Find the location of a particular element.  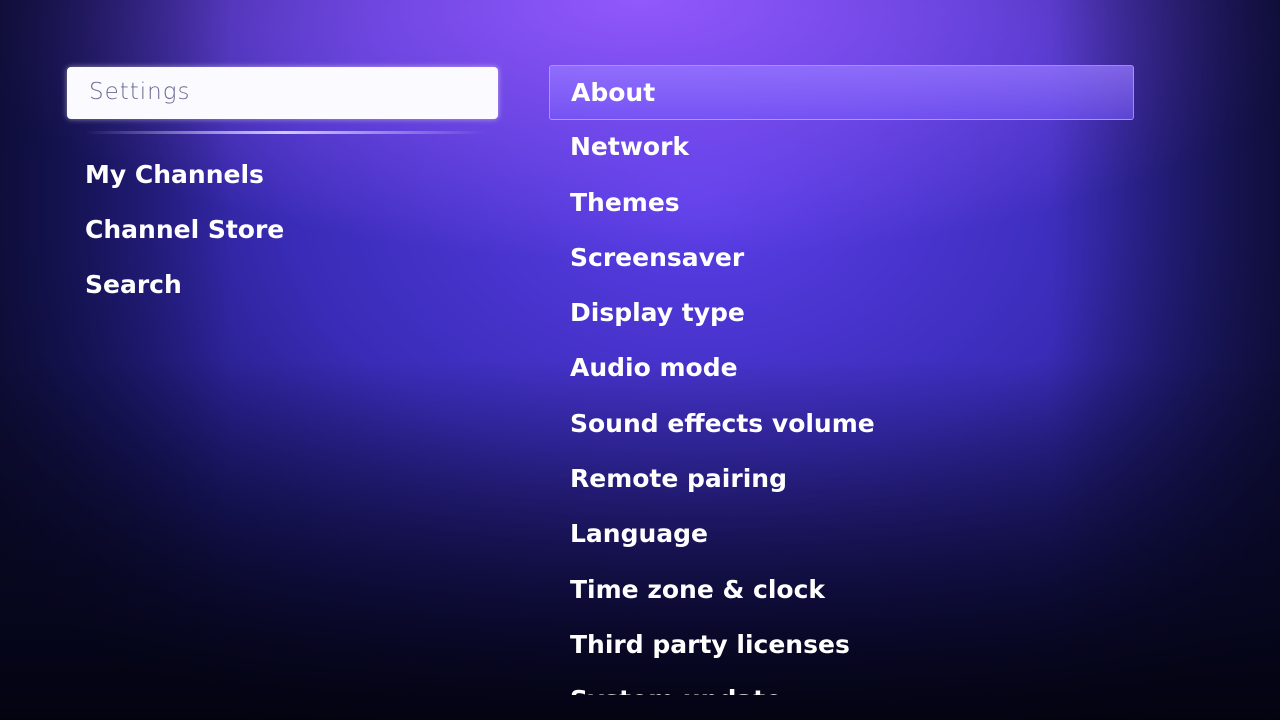

menu-item-audio-mode: Audio mode is located at coordinates (841, 368).